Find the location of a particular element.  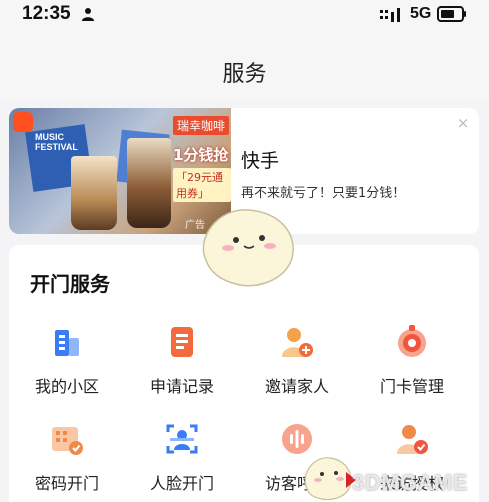

building-icon is located at coordinates (67, 343).